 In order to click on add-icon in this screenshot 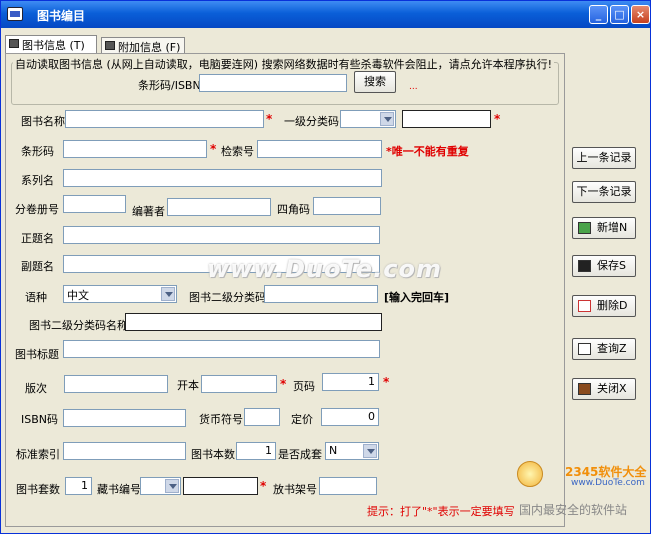, I will do `click(584, 228)`.